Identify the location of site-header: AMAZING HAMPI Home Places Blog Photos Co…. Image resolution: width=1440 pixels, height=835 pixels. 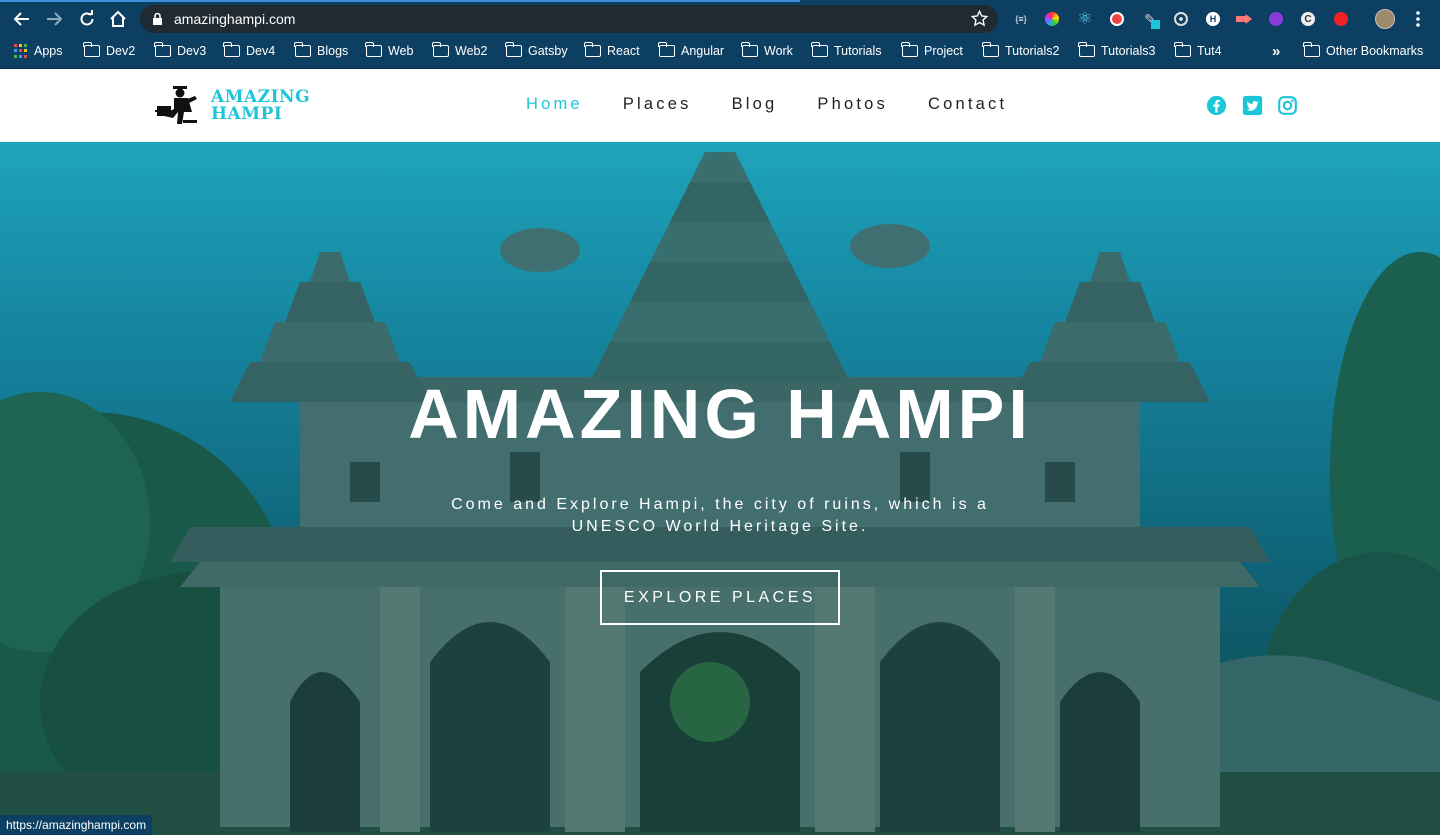
(720, 105).